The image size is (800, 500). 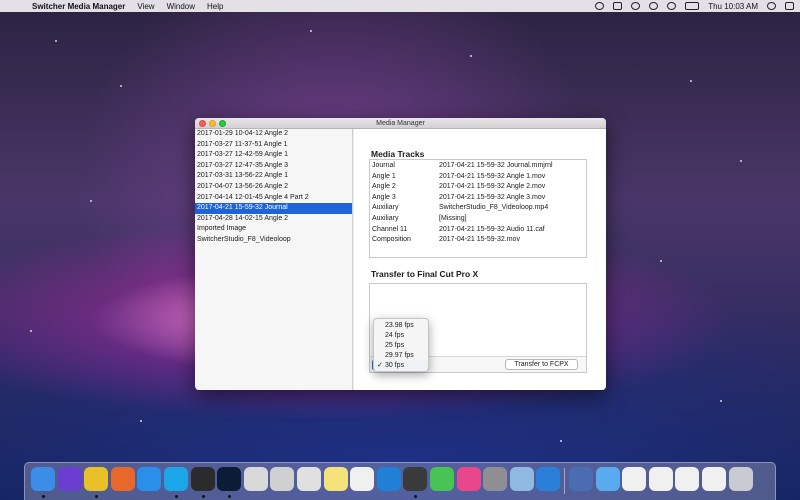 What do you see at coordinates (496, 165) in the screenshot?
I see `track-file: 2017-04-21 15-59-32 Journal.mmjrnl` at bounding box center [496, 165].